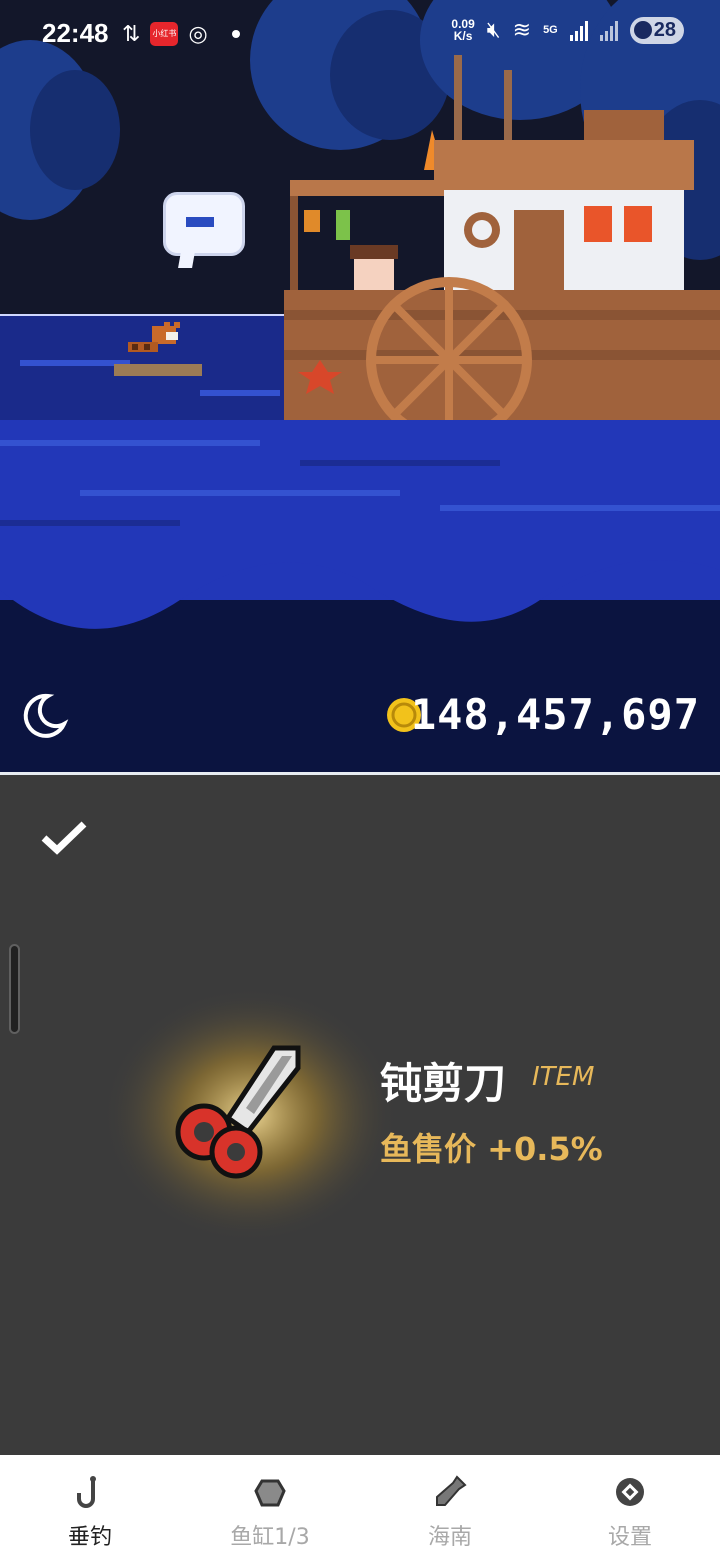 This screenshot has height=1560, width=720. I want to click on tree-foliage, so click(75, 130).